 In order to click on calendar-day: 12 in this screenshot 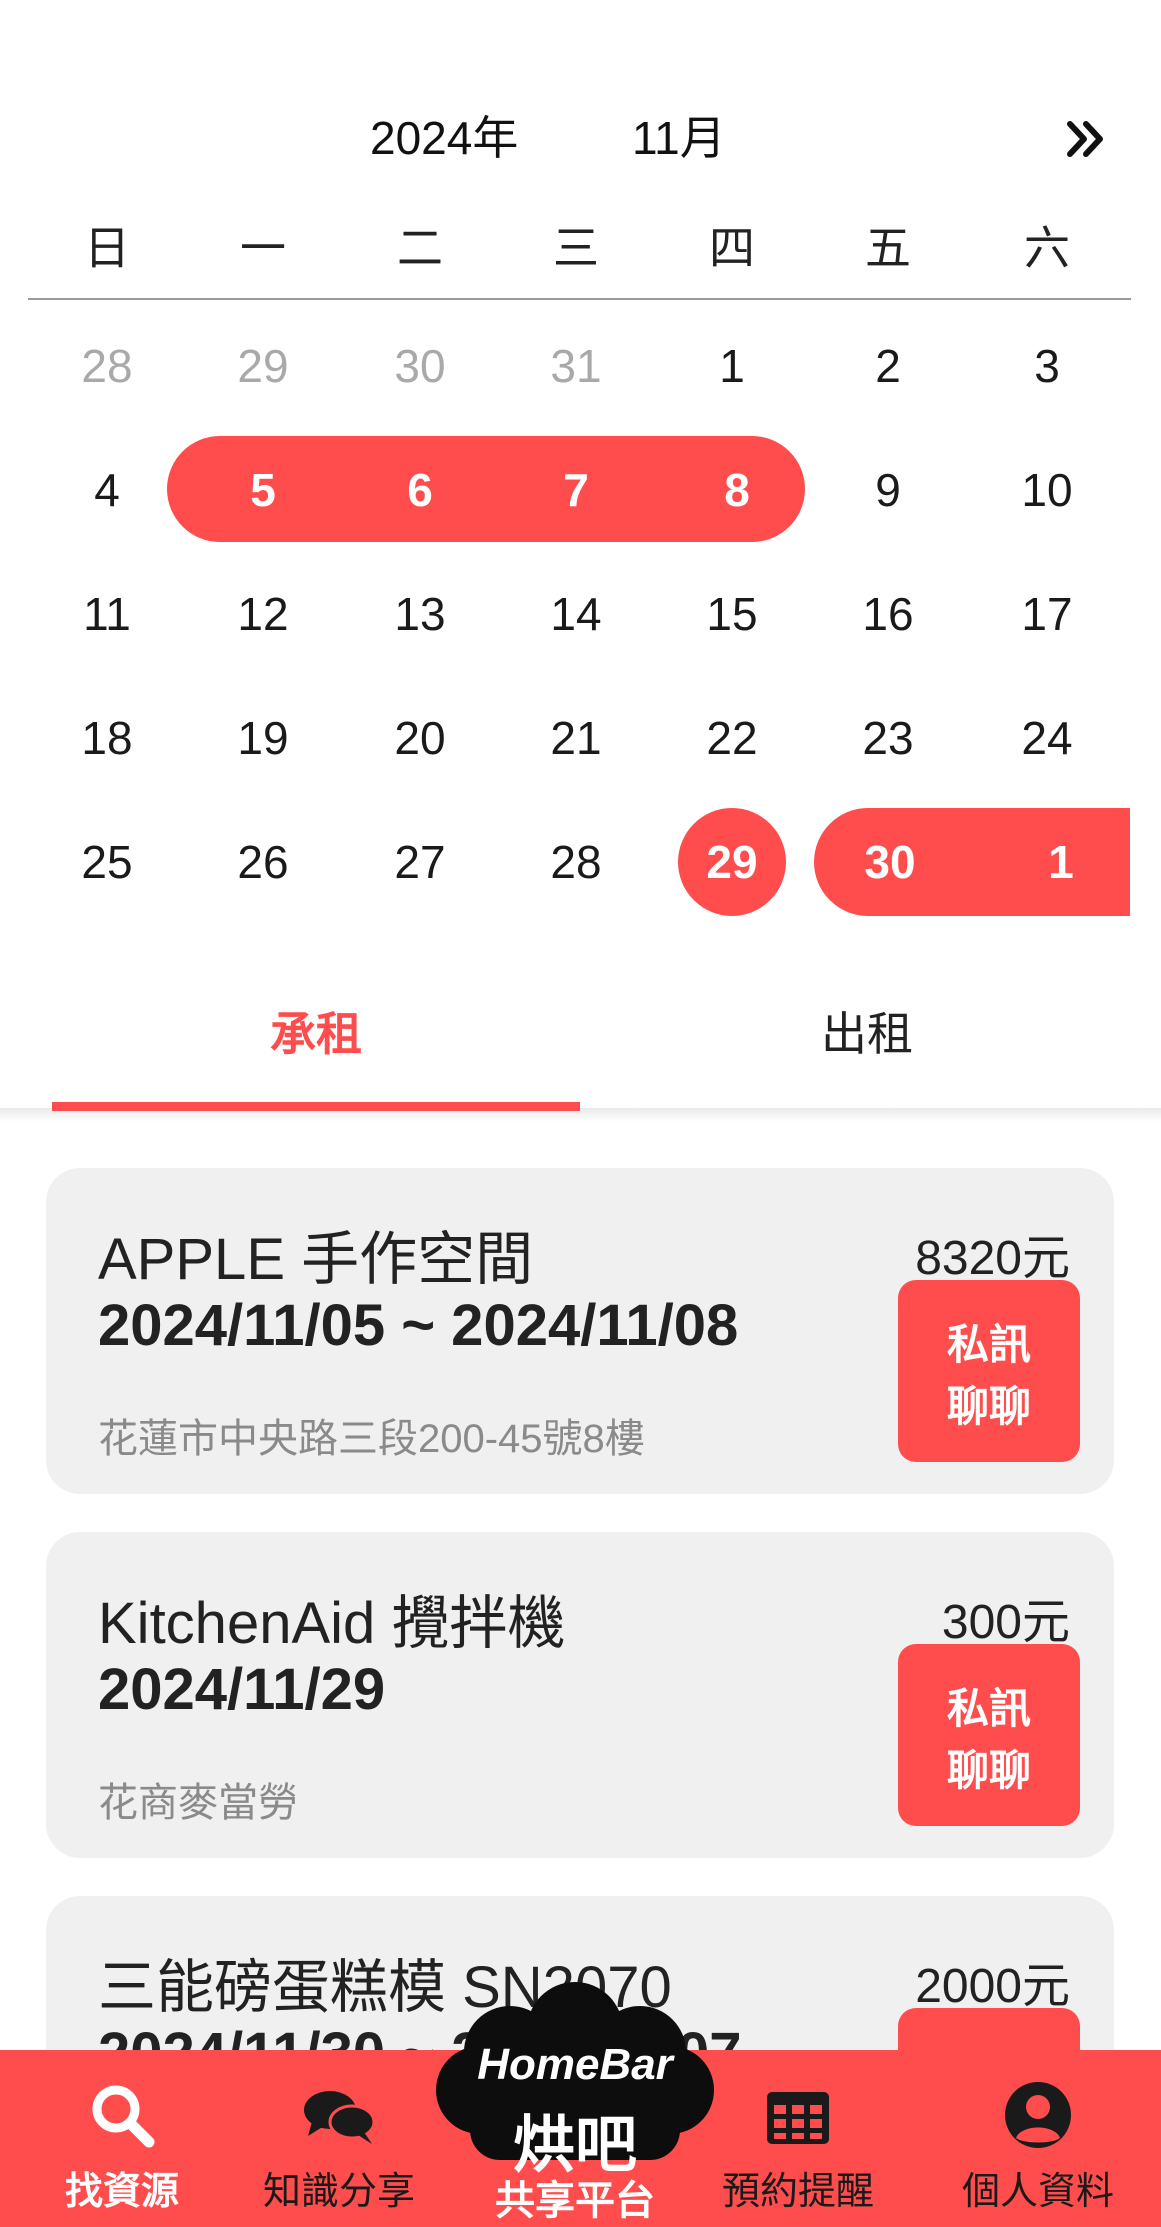, I will do `click(263, 614)`.